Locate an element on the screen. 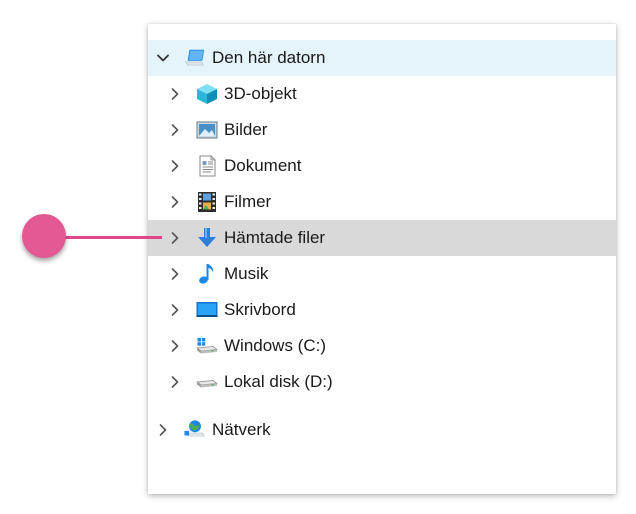 This screenshot has height=514, width=636. pictures-icon is located at coordinates (207, 130).